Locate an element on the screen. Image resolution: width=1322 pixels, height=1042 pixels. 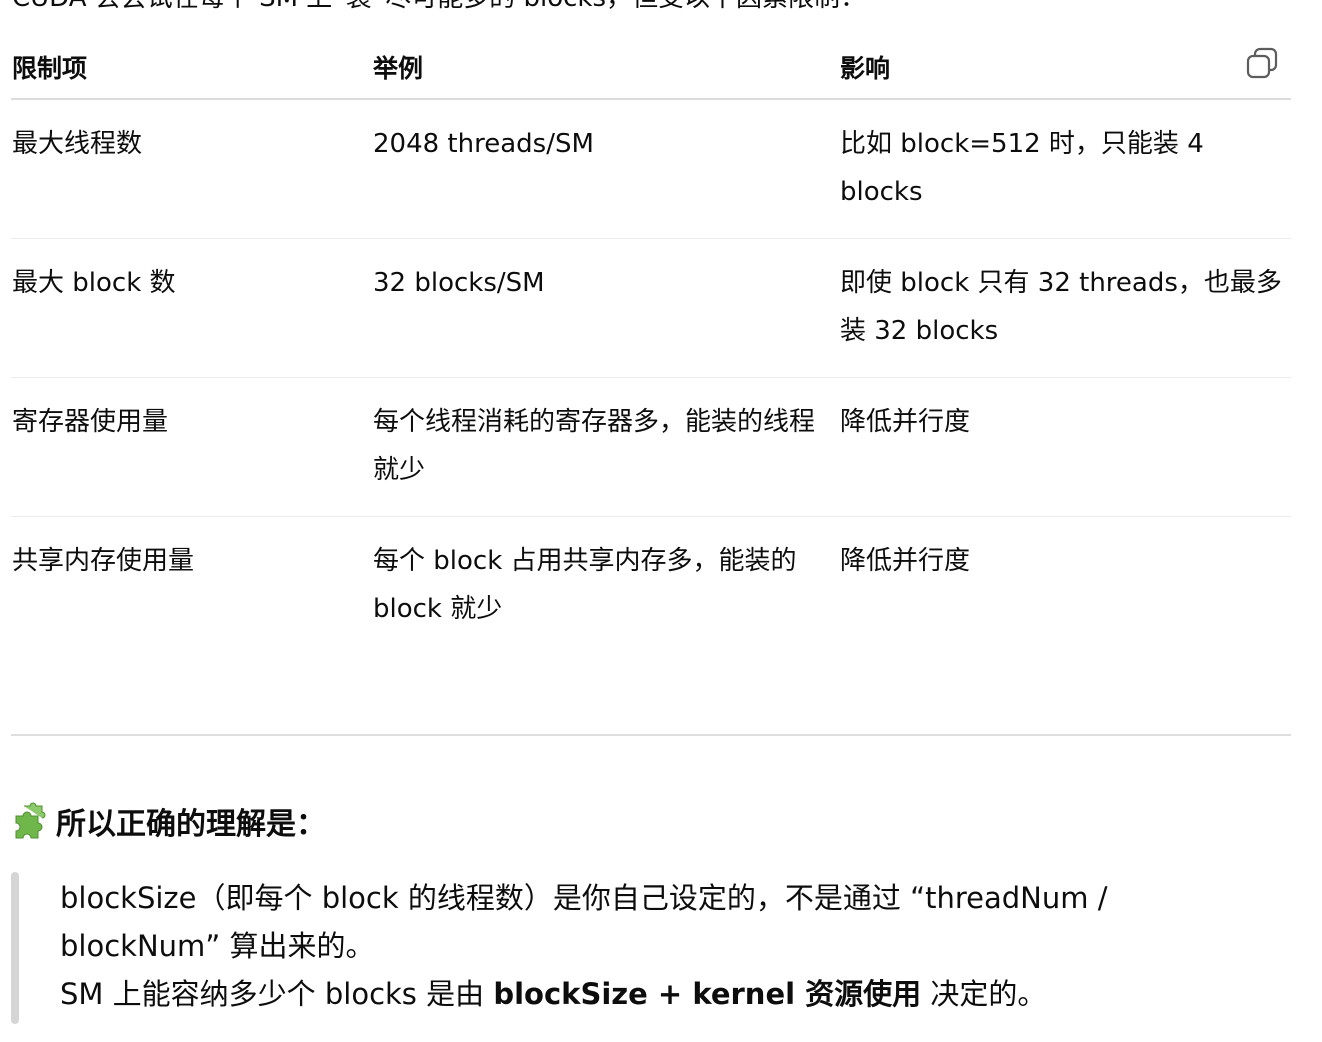
header-limit: 限制项 is located at coordinates (191, 68).